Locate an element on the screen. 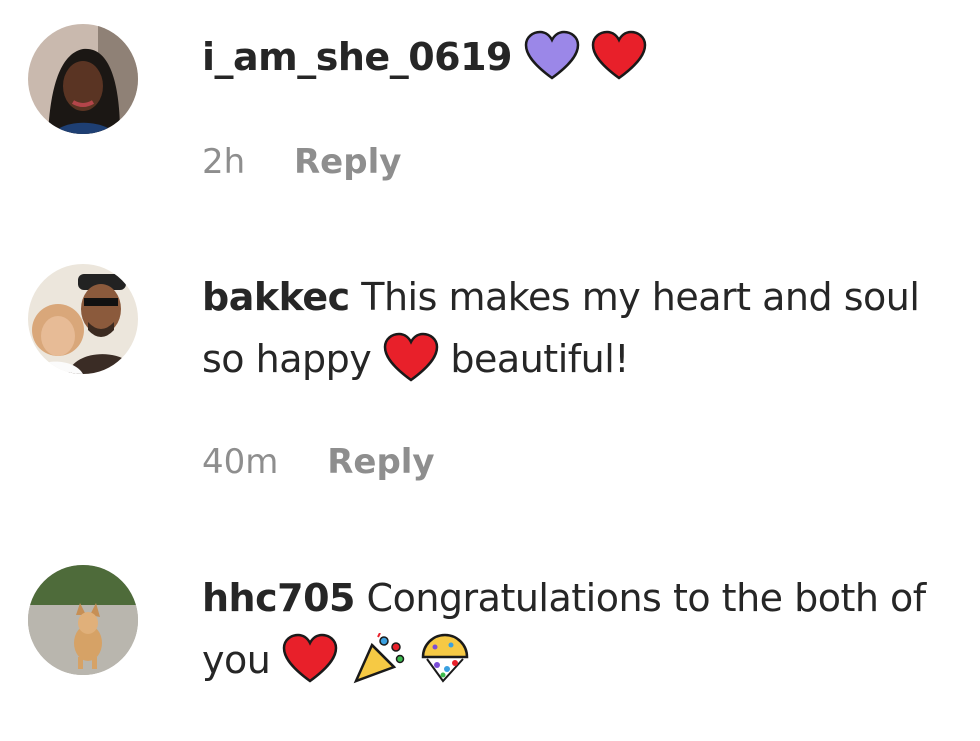 Image resolution: width=980 pixels, height=741 pixels. confetti-ball-icon is located at coordinates (445, 659).